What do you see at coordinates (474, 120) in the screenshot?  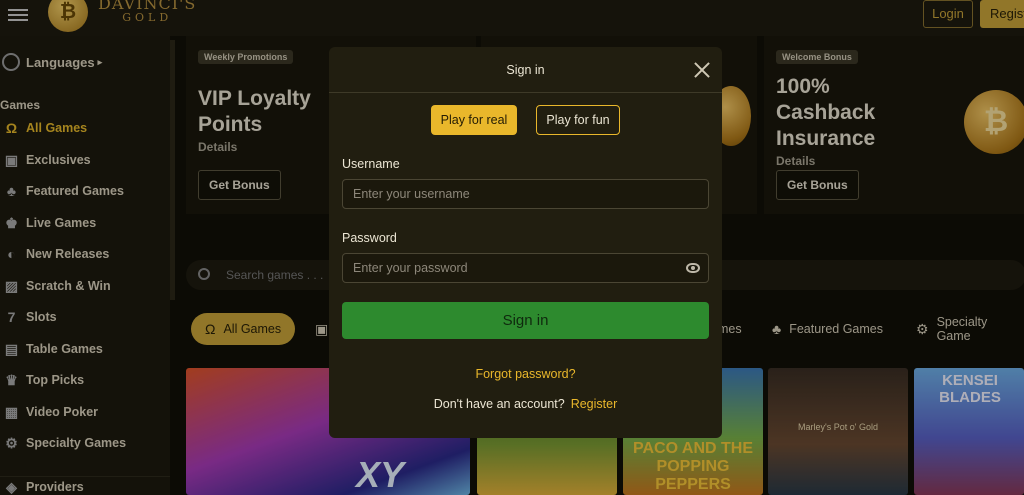 I see `play-for-real-button: Play for real` at bounding box center [474, 120].